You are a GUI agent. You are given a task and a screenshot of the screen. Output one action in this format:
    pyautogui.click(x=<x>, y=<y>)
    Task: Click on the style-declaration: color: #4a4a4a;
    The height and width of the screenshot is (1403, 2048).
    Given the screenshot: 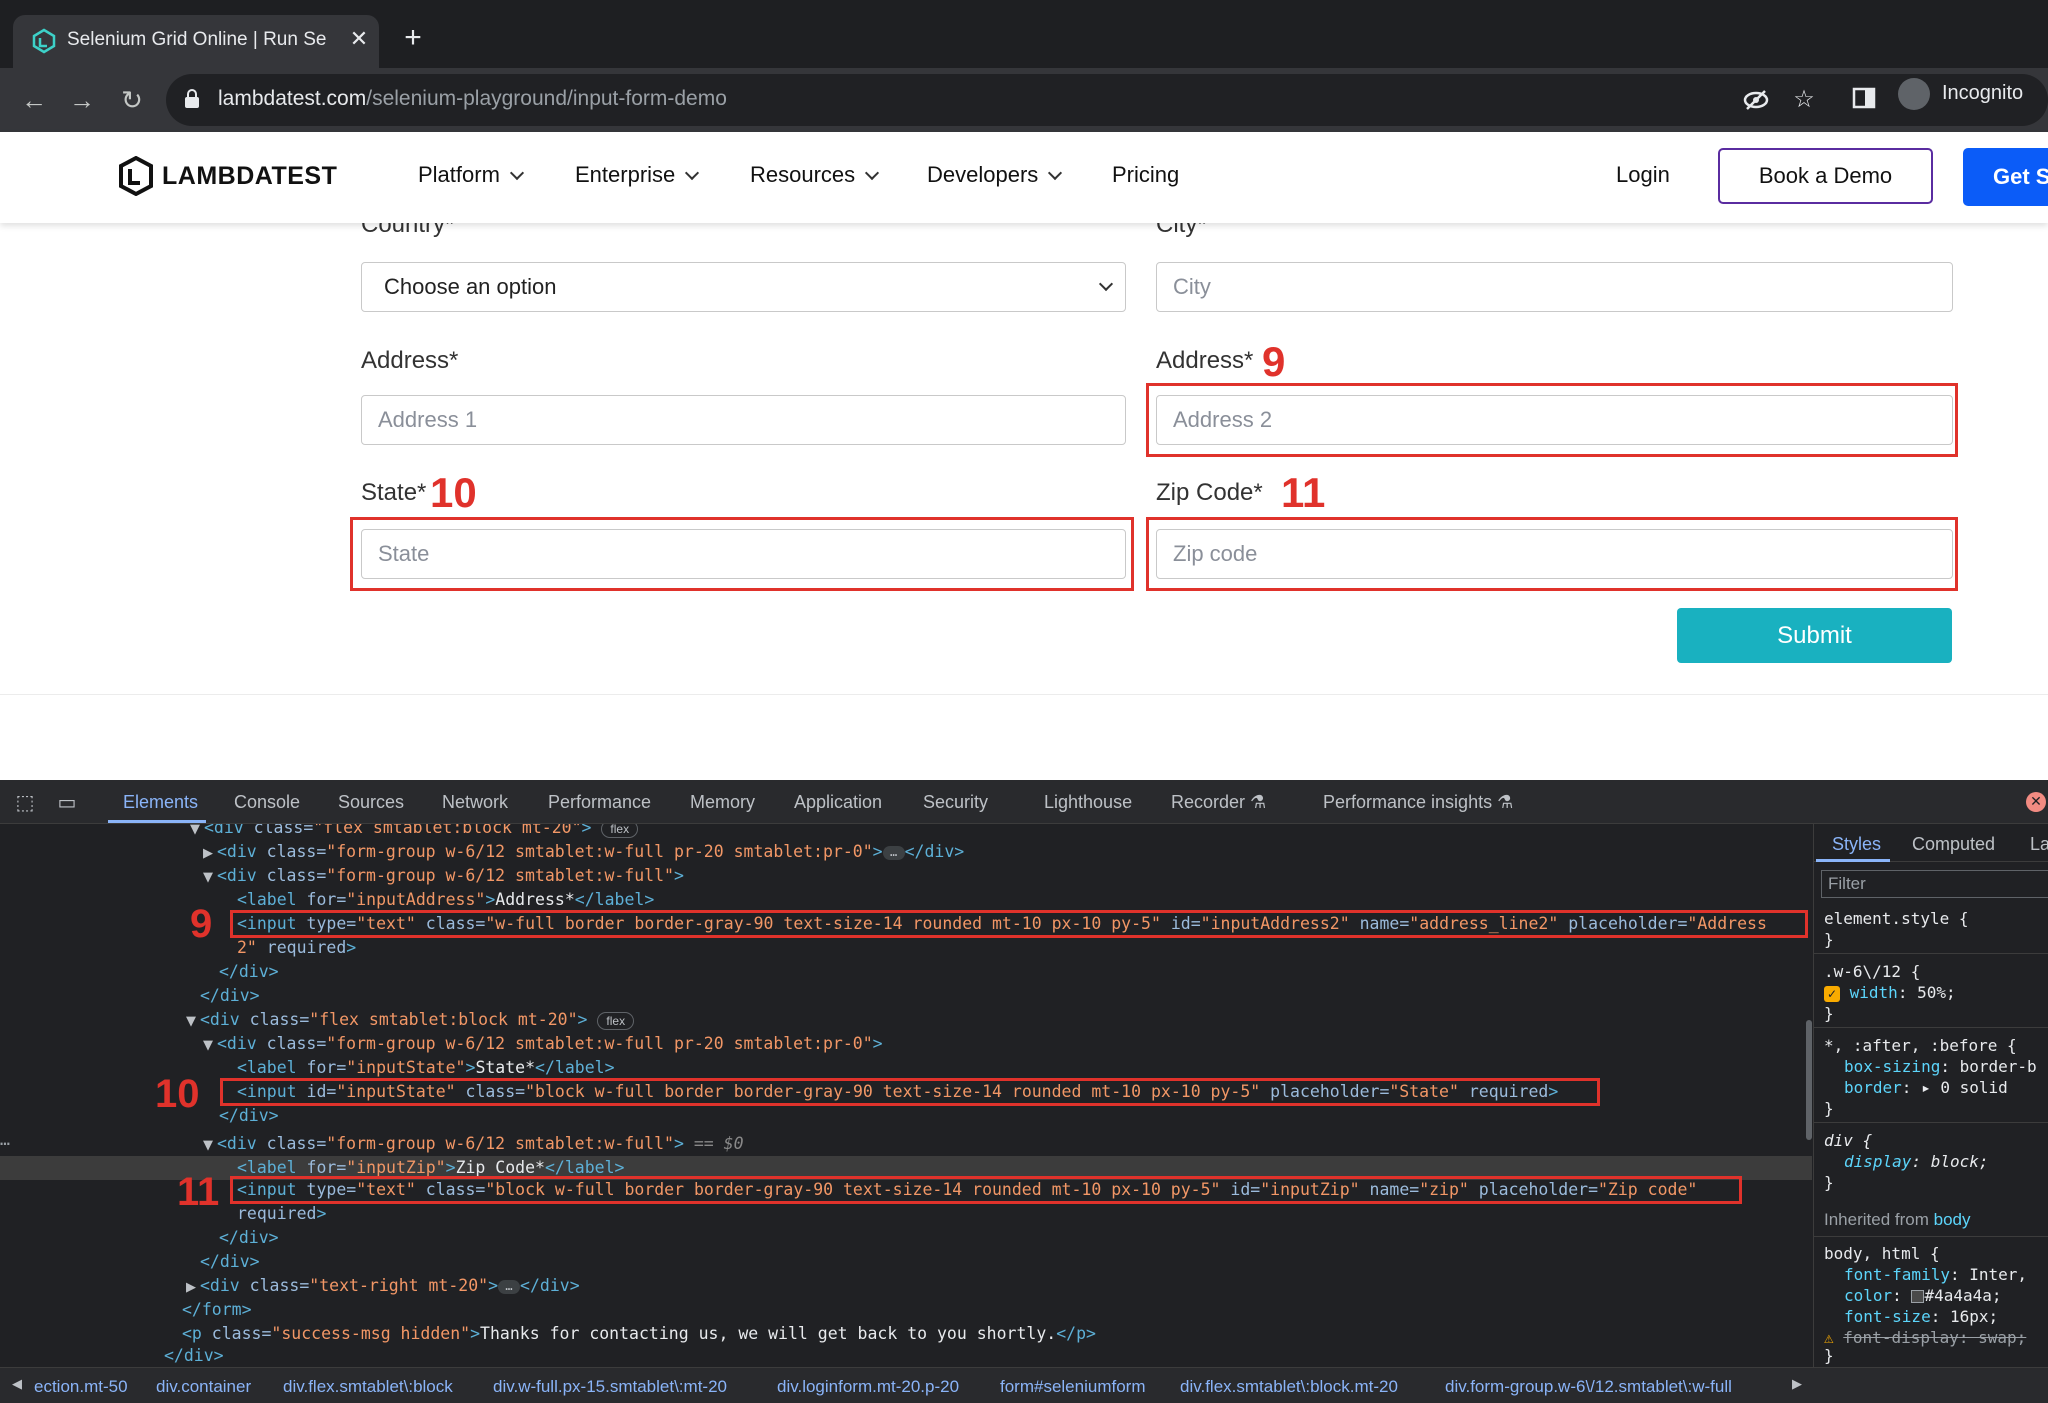 What is the action you would take?
    pyautogui.click(x=1923, y=1296)
    